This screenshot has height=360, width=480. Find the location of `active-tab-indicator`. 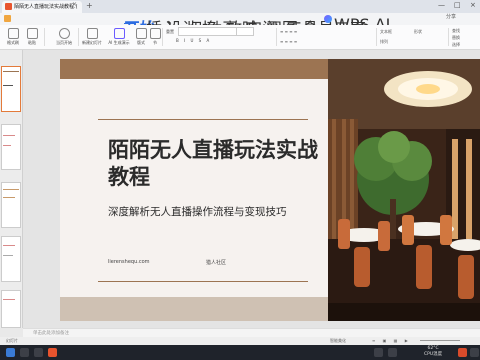

active-tab-indicator is located at coordinates (130, 23).